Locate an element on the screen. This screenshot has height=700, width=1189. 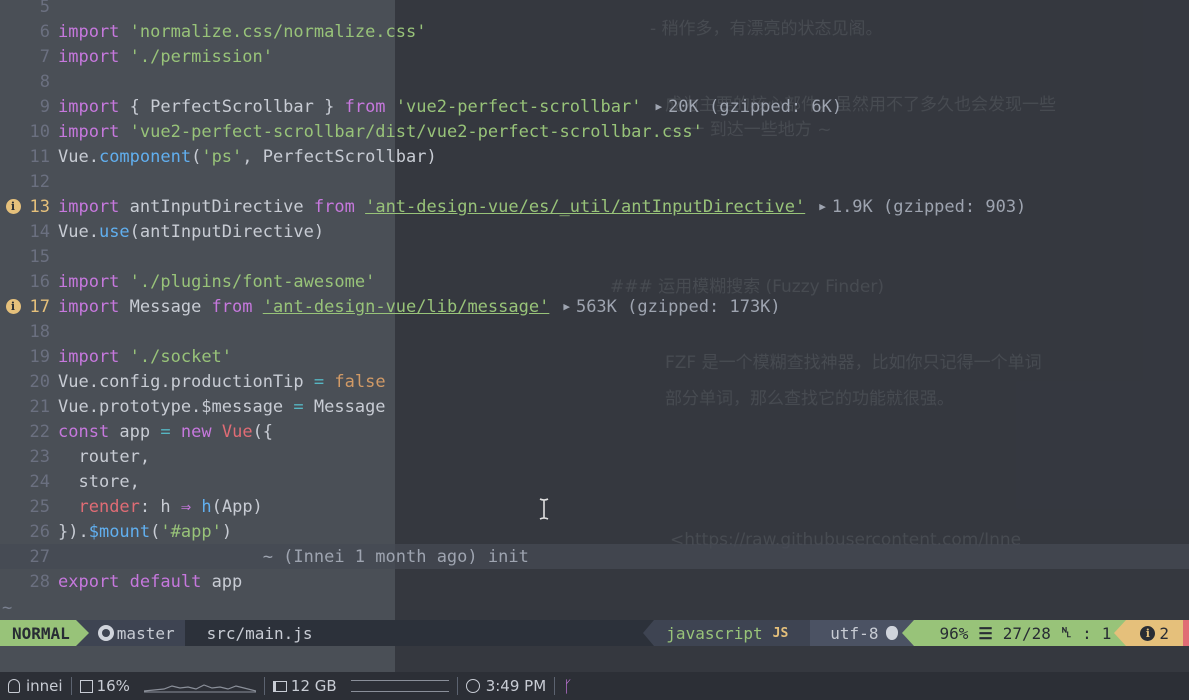
import-cost-annotation: 563K (gzipped: 173K) is located at coordinates (678, 306).